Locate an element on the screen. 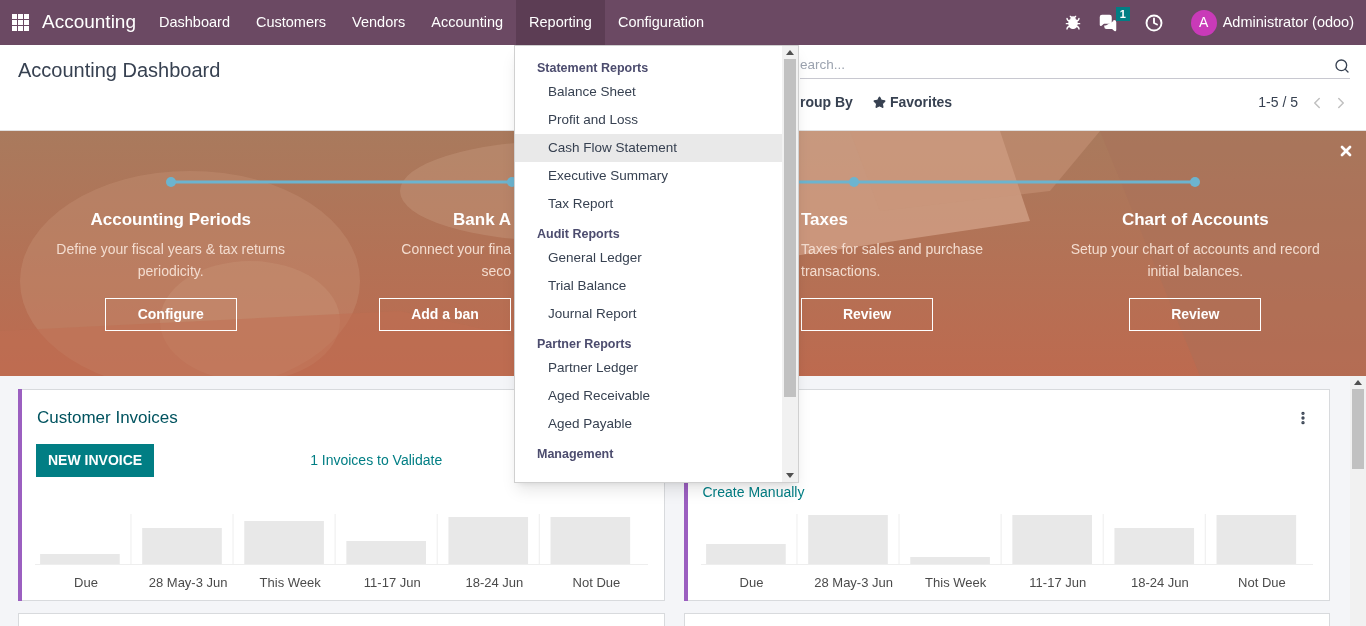 Image resolution: width=1366 pixels, height=626 pixels. apps-grid-icon is located at coordinates (21, 22).